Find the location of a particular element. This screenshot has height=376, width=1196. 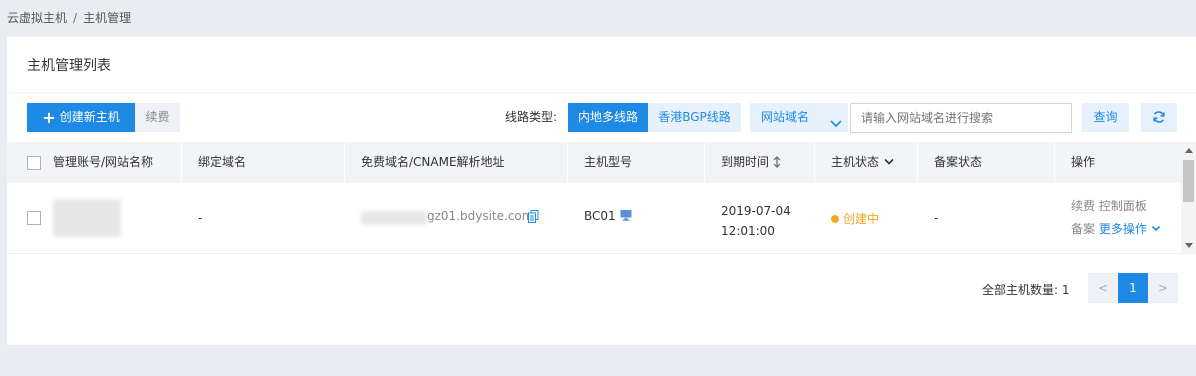

th-expire: 到期时间 is located at coordinates (751, 162).